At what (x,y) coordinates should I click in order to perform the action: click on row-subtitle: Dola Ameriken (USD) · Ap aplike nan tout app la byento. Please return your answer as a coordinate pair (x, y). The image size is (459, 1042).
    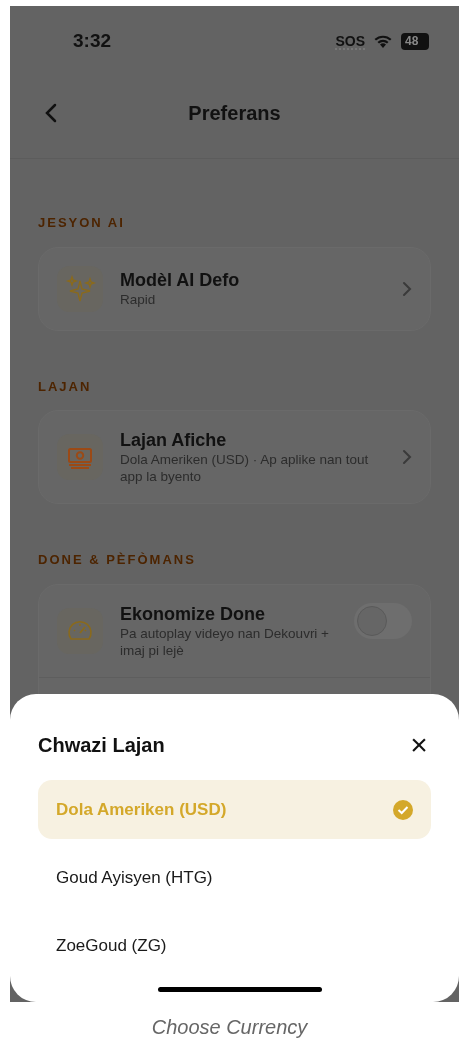
    Looking at the image, I should click on (245, 468).